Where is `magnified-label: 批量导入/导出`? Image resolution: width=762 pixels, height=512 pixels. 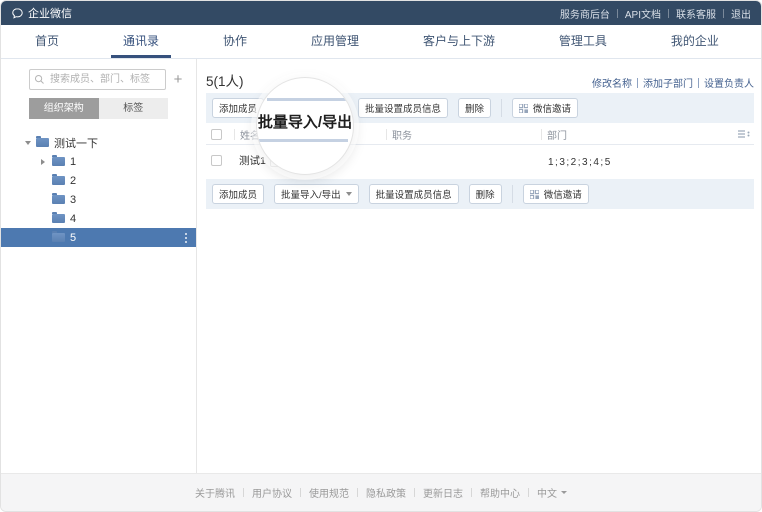 magnified-label: 批量导入/导出 is located at coordinates (305, 122).